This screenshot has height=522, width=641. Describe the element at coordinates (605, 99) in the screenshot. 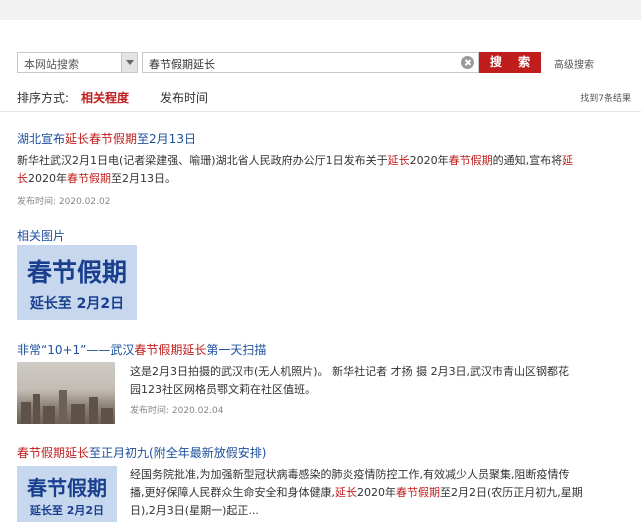

I see `result-count: 找到7条结果` at that location.